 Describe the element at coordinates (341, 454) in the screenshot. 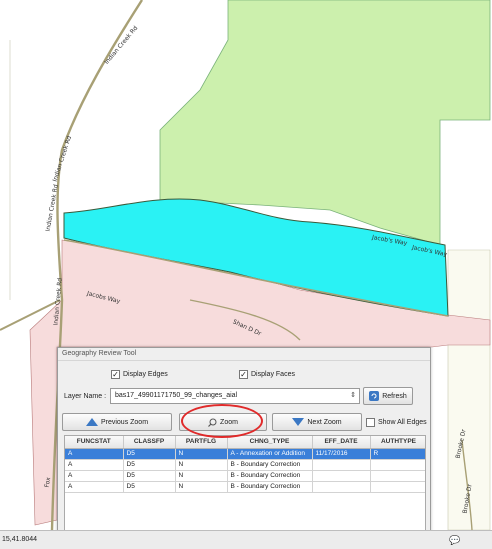

I see `table-cell: 11/17/2016` at that location.